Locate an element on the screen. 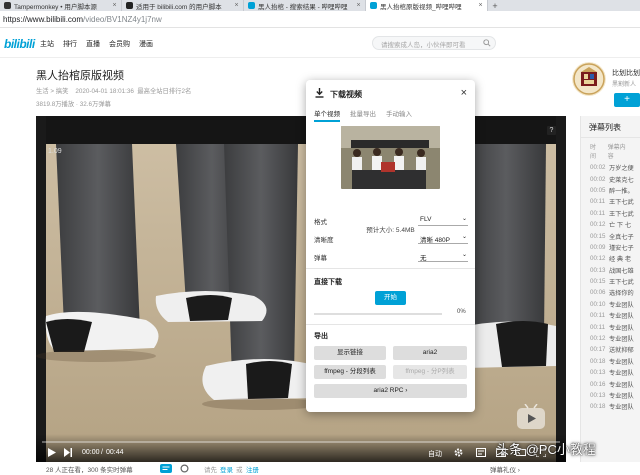 The height and width of the screenshot is (475, 640). danmaku-etiquette-link: 弹幕礼仪 › is located at coordinates (505, 469).